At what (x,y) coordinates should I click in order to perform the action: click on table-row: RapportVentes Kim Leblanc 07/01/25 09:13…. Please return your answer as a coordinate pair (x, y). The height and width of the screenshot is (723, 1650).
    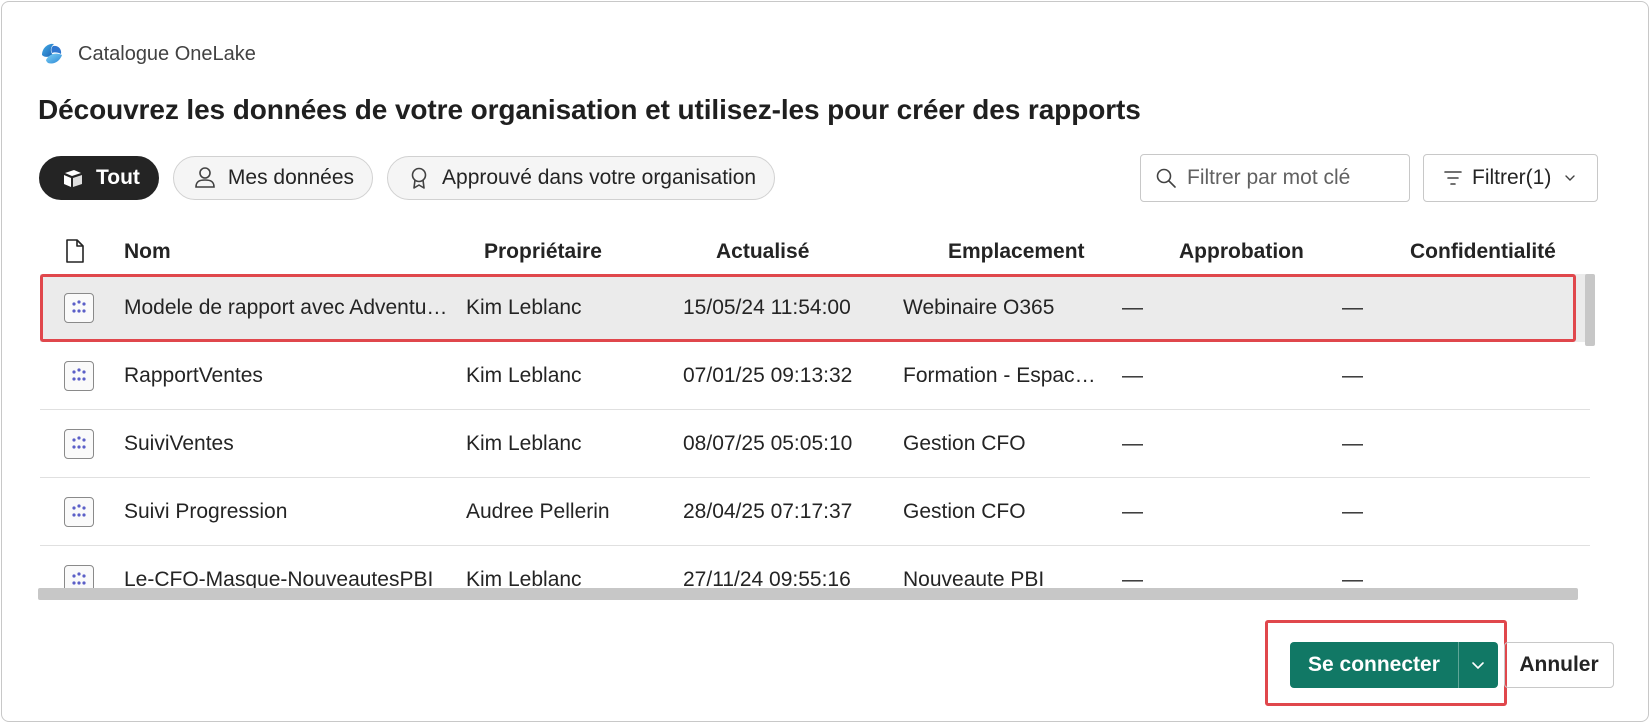
    Looking at the image, I should click on (815, 376).